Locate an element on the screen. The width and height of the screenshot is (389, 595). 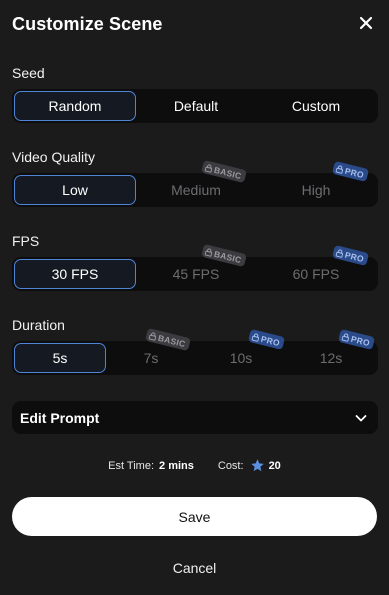
video-quality-label: Video Quality is located at coordinates (54, 157).